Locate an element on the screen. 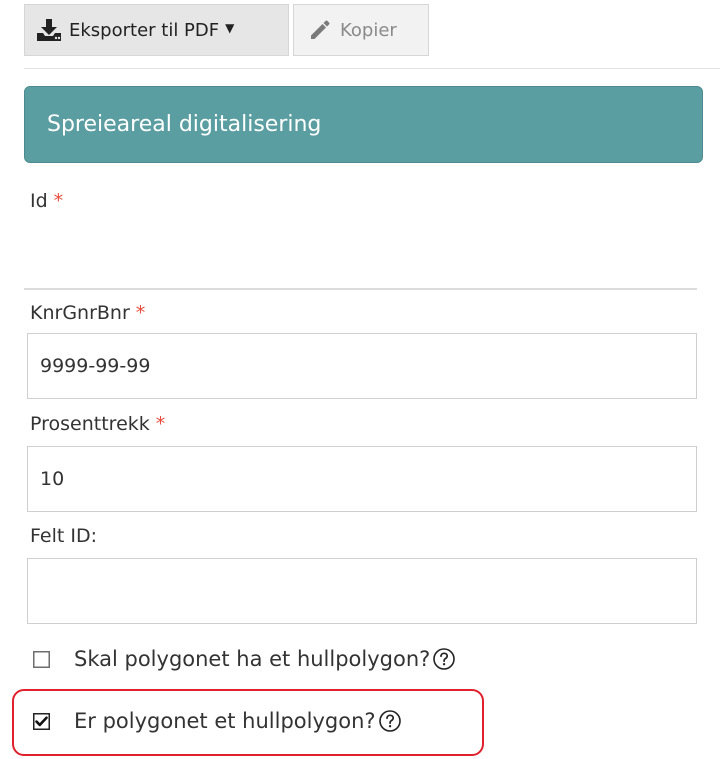 This screenshot has width=720, height=759. highlight-box is located at coordinates (248, 722).